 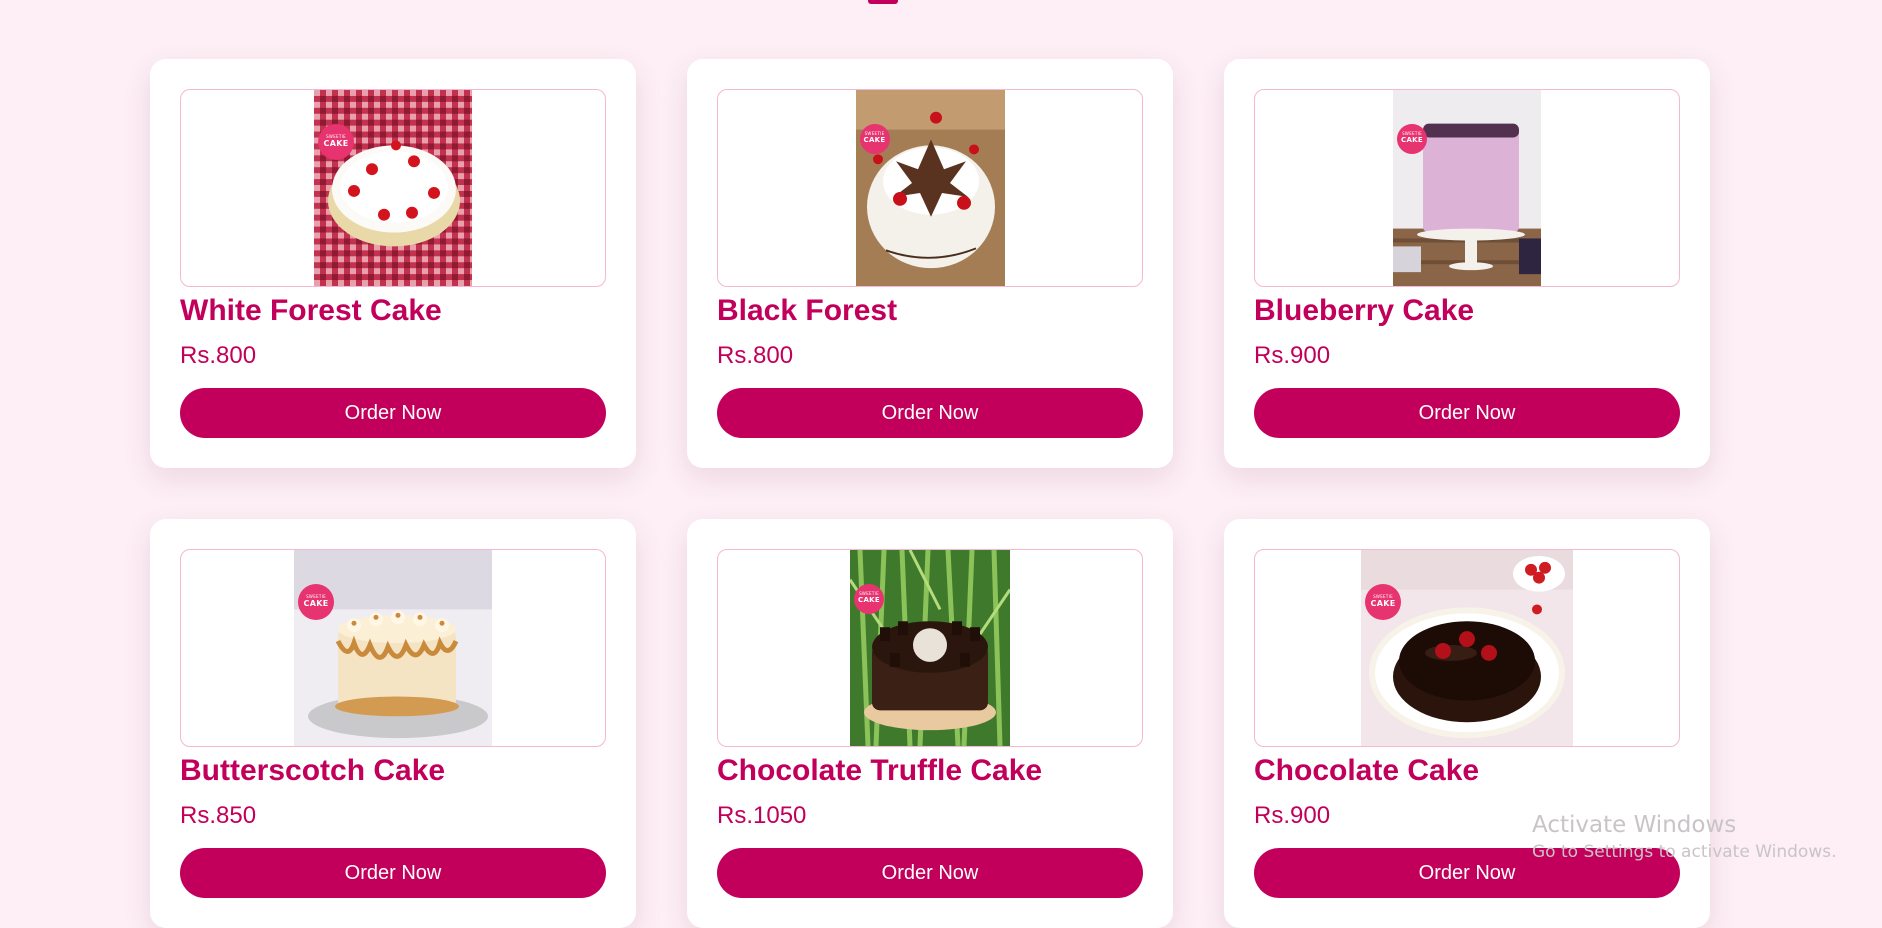 I want to click on blueberry-cake-photo: SWEETIE CAKE, so click(x=1467, y=188).